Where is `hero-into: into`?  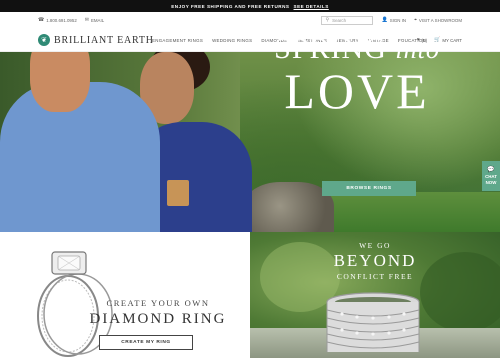 hero-into: into is located at coordinates (417, 49).